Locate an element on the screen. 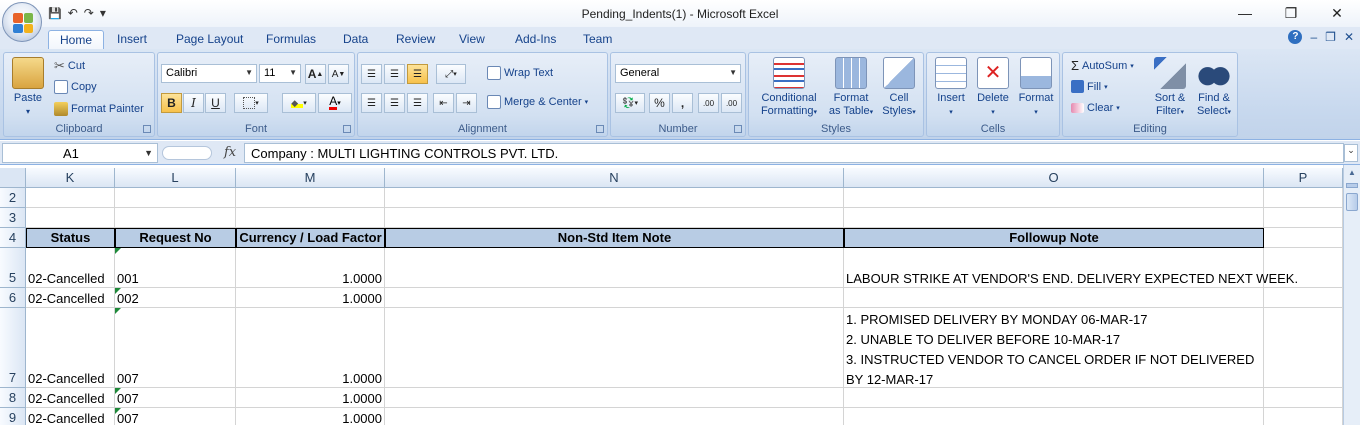 The height and width of the screenshot is (425, 1360). row-header-5: 5 is located at coordinates (13, 268).